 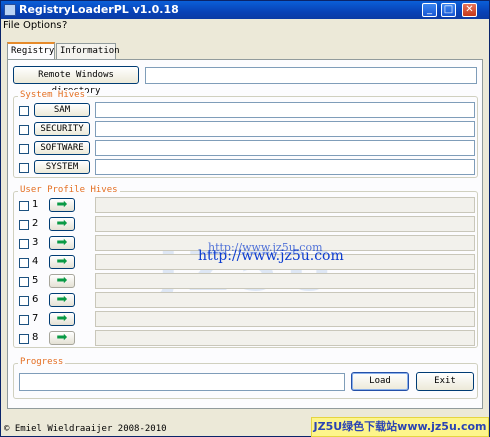 I want to click on security-button: SECURITY, so click(x=62, y=129).